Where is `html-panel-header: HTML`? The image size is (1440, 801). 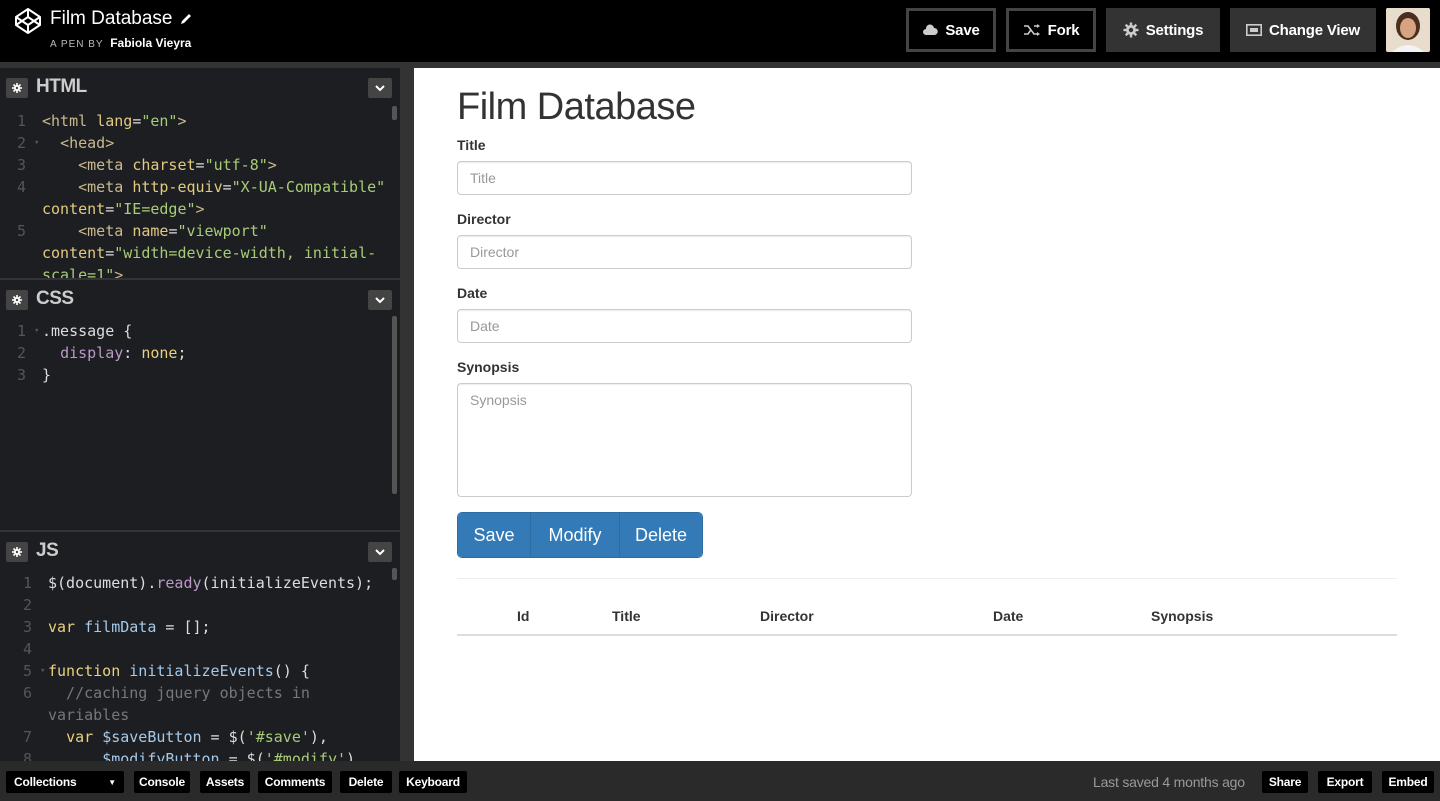 html-panel-header: HTML is located at coordinates (200, 87).